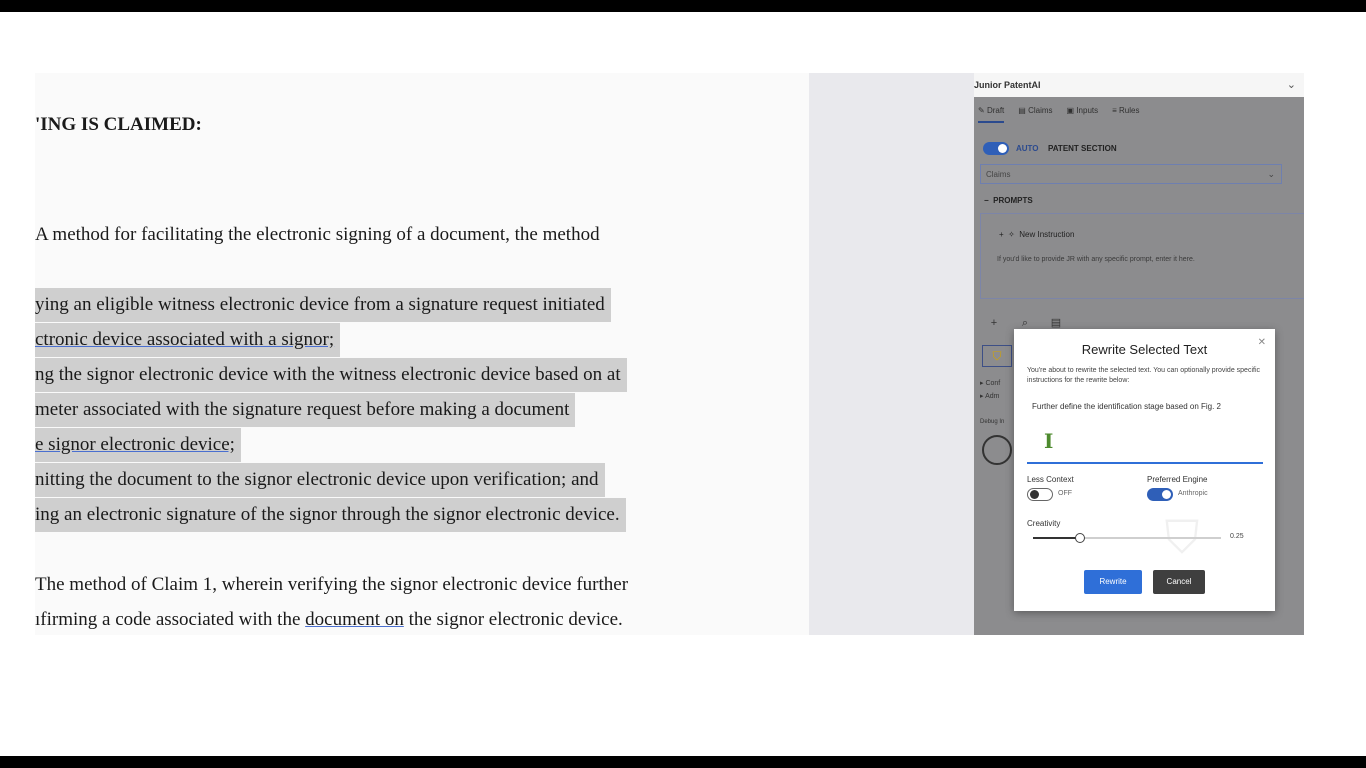  What do you see at coordinates (138, 445) in the screenshot?
I see `selected-claim-line: e signor electronic device;` at bounding box center [138, 445].